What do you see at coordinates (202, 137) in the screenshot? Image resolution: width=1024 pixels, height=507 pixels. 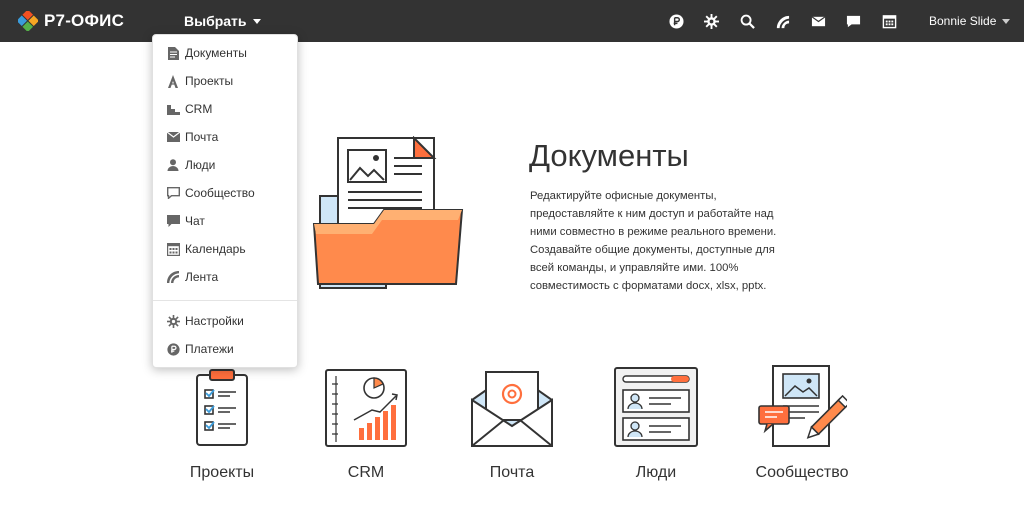 I see `menu-item-label: Почта` at bounding box center [202, 137].